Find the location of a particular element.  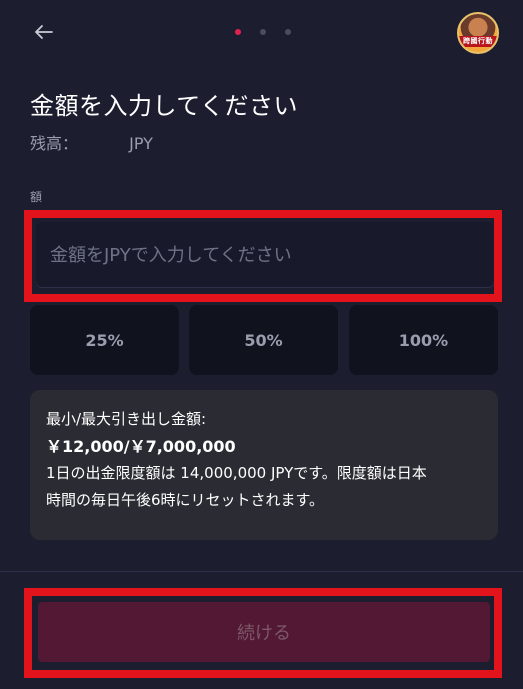

amount-field-label: 額 is located at coordinates (36, 197).